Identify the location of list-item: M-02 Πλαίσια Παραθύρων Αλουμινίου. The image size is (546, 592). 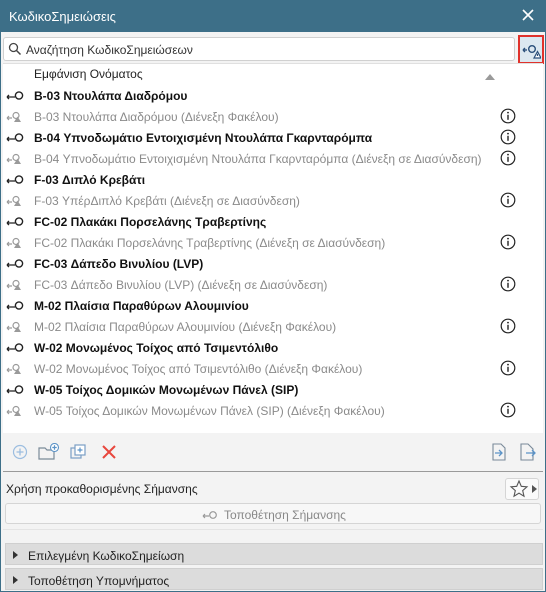
(267, 305).